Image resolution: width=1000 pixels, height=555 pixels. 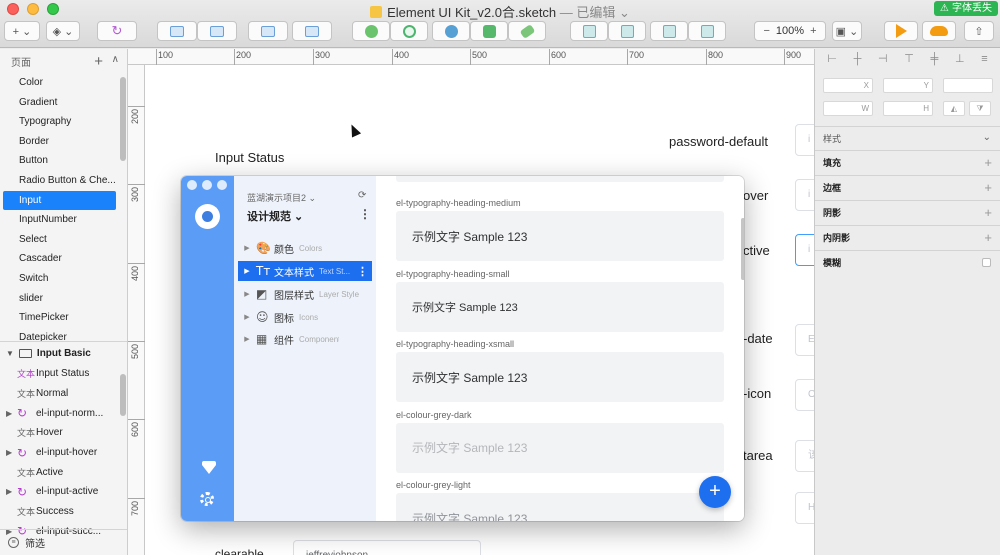 I want to click on rotate-button, so click(x=451, y=31).